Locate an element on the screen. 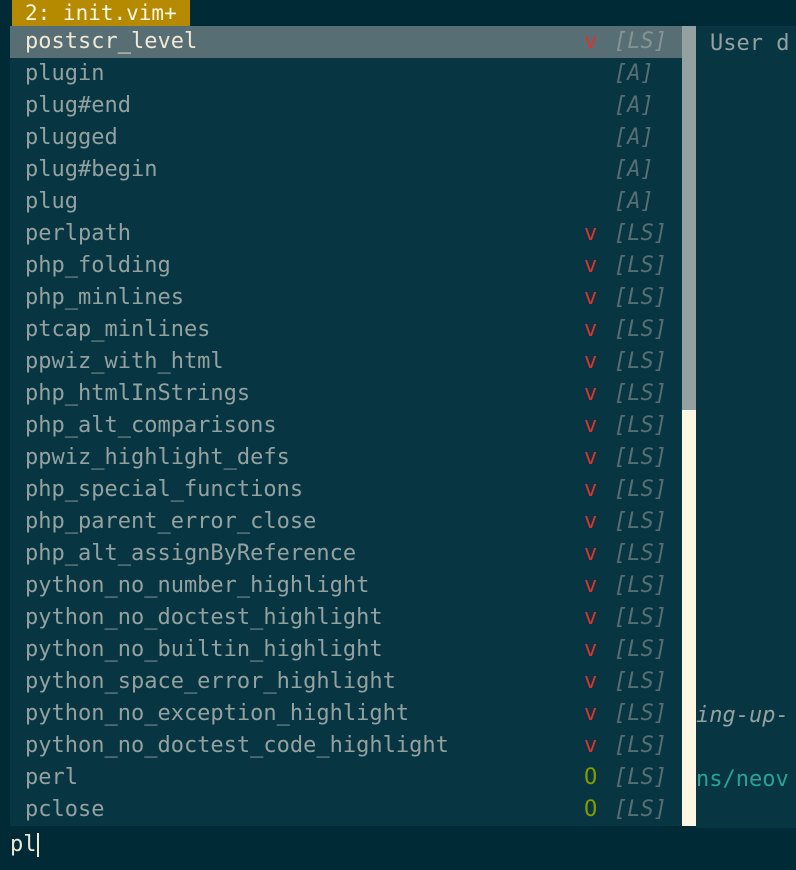 This screenshot has width=796, height=870. completion-item: php_alt_assignByReference v [LS] is located at coordinates (346, 554).